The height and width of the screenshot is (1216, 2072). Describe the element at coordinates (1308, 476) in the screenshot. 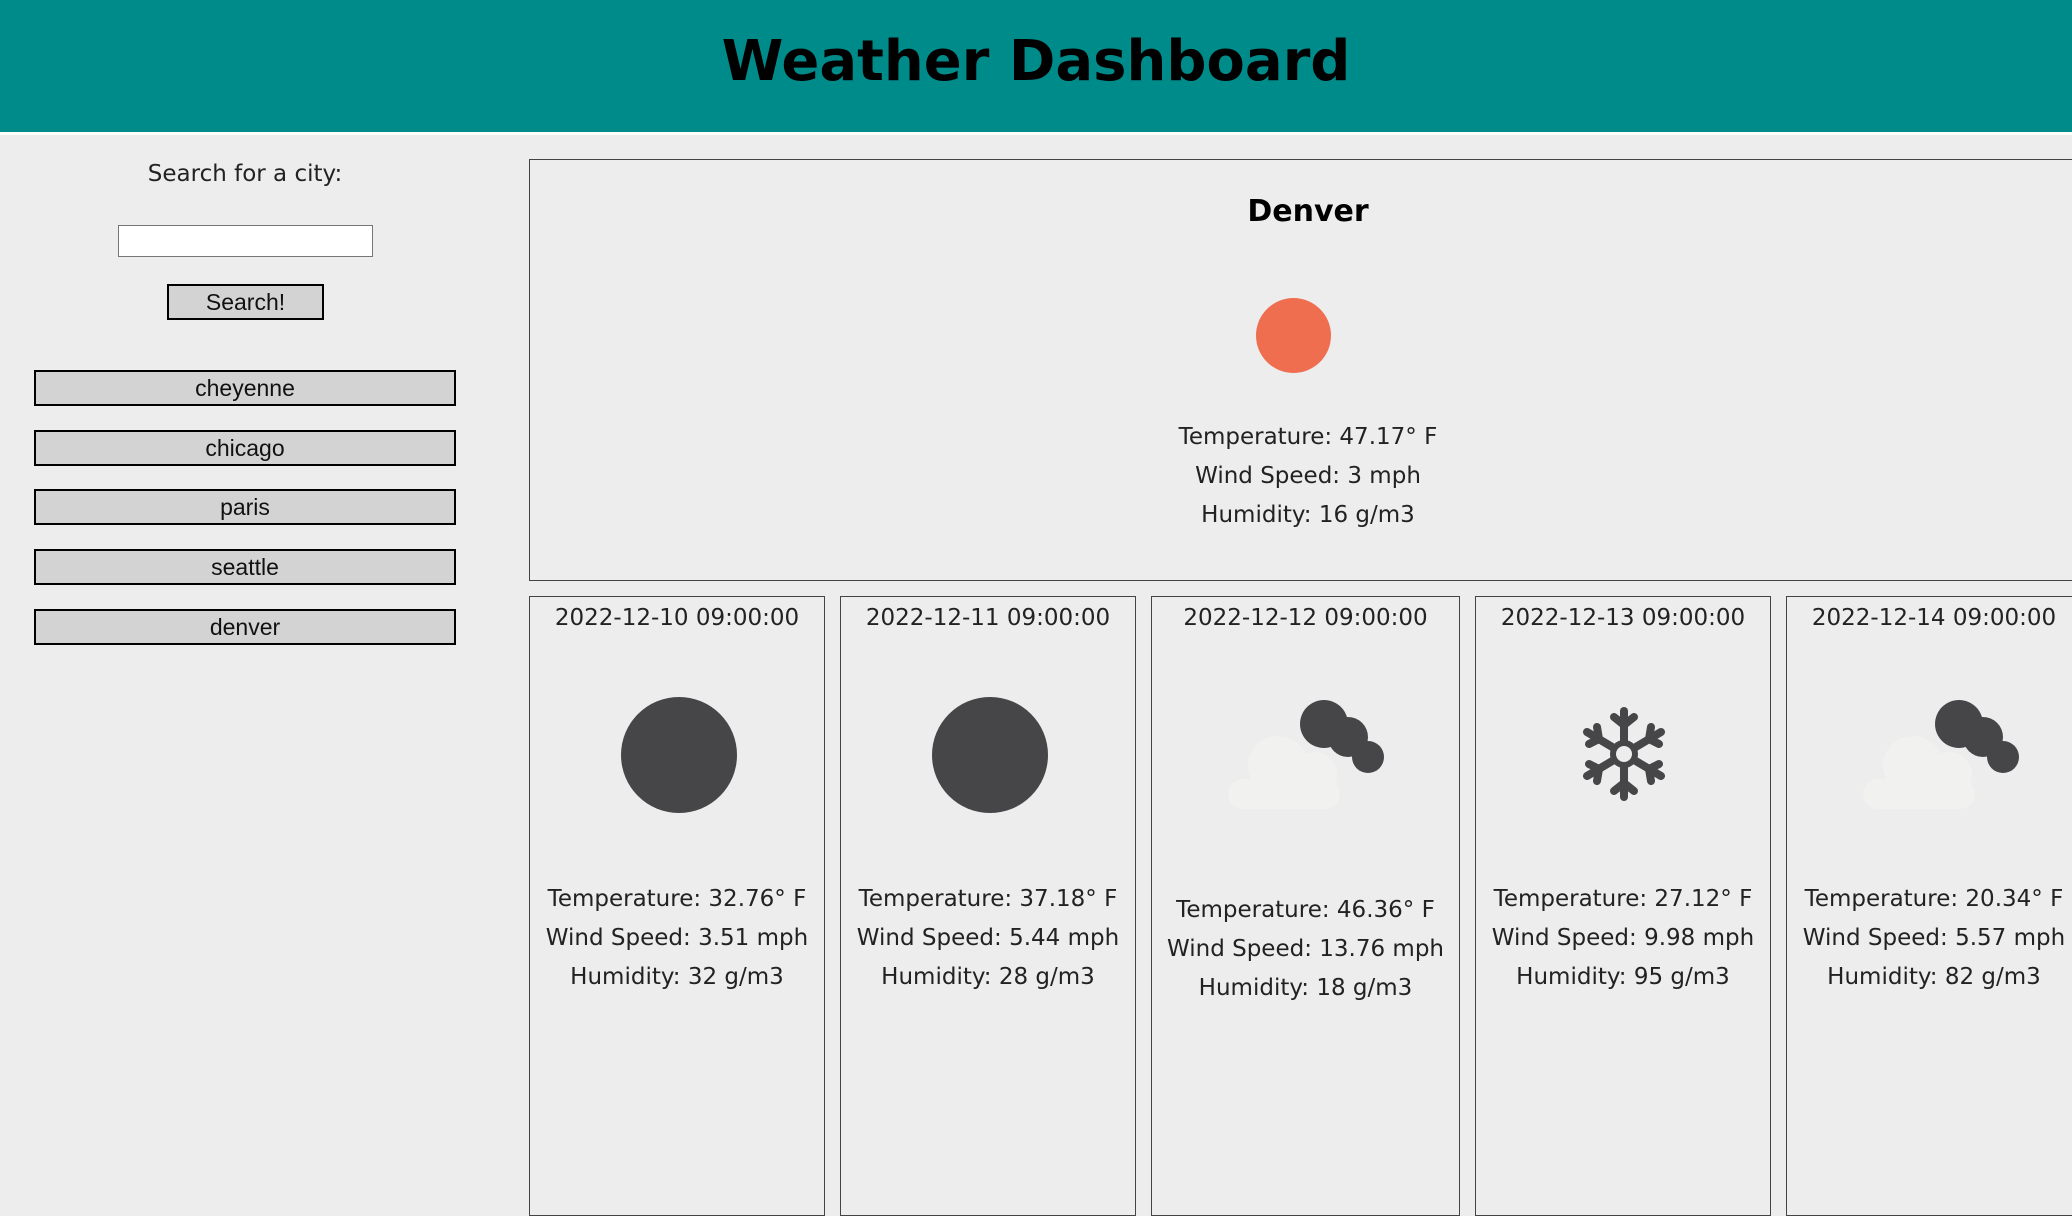

I see `current-wind-speed: Wind Speed: 3 mph` at that location.